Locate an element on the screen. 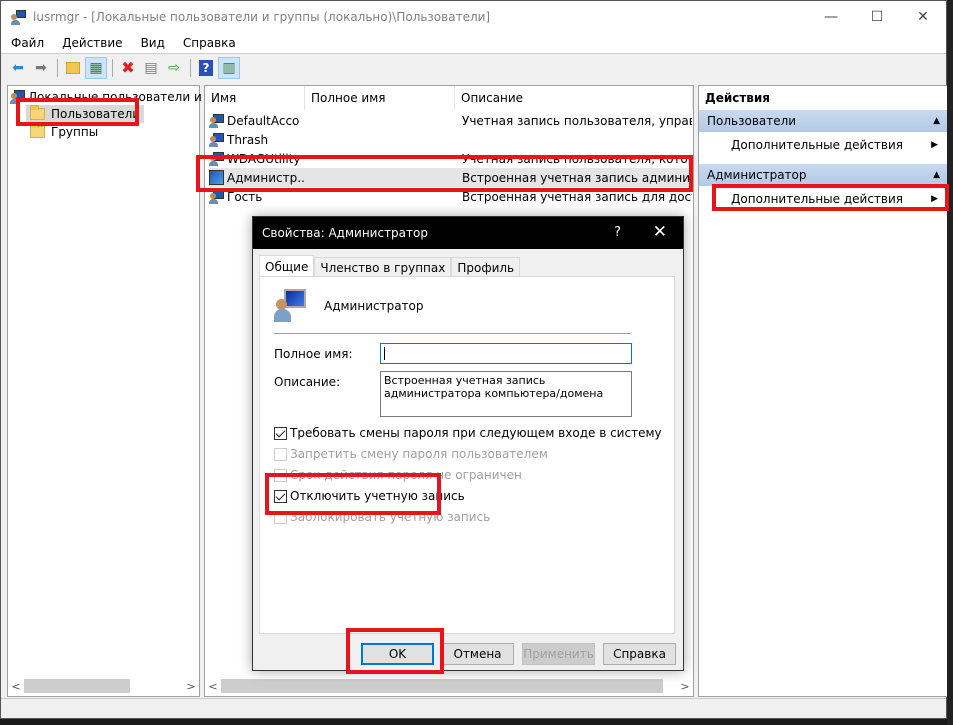 The width and height of the screenshot is (953, 725). list-hscrollbar: < > is located at coordinates (449, 686).